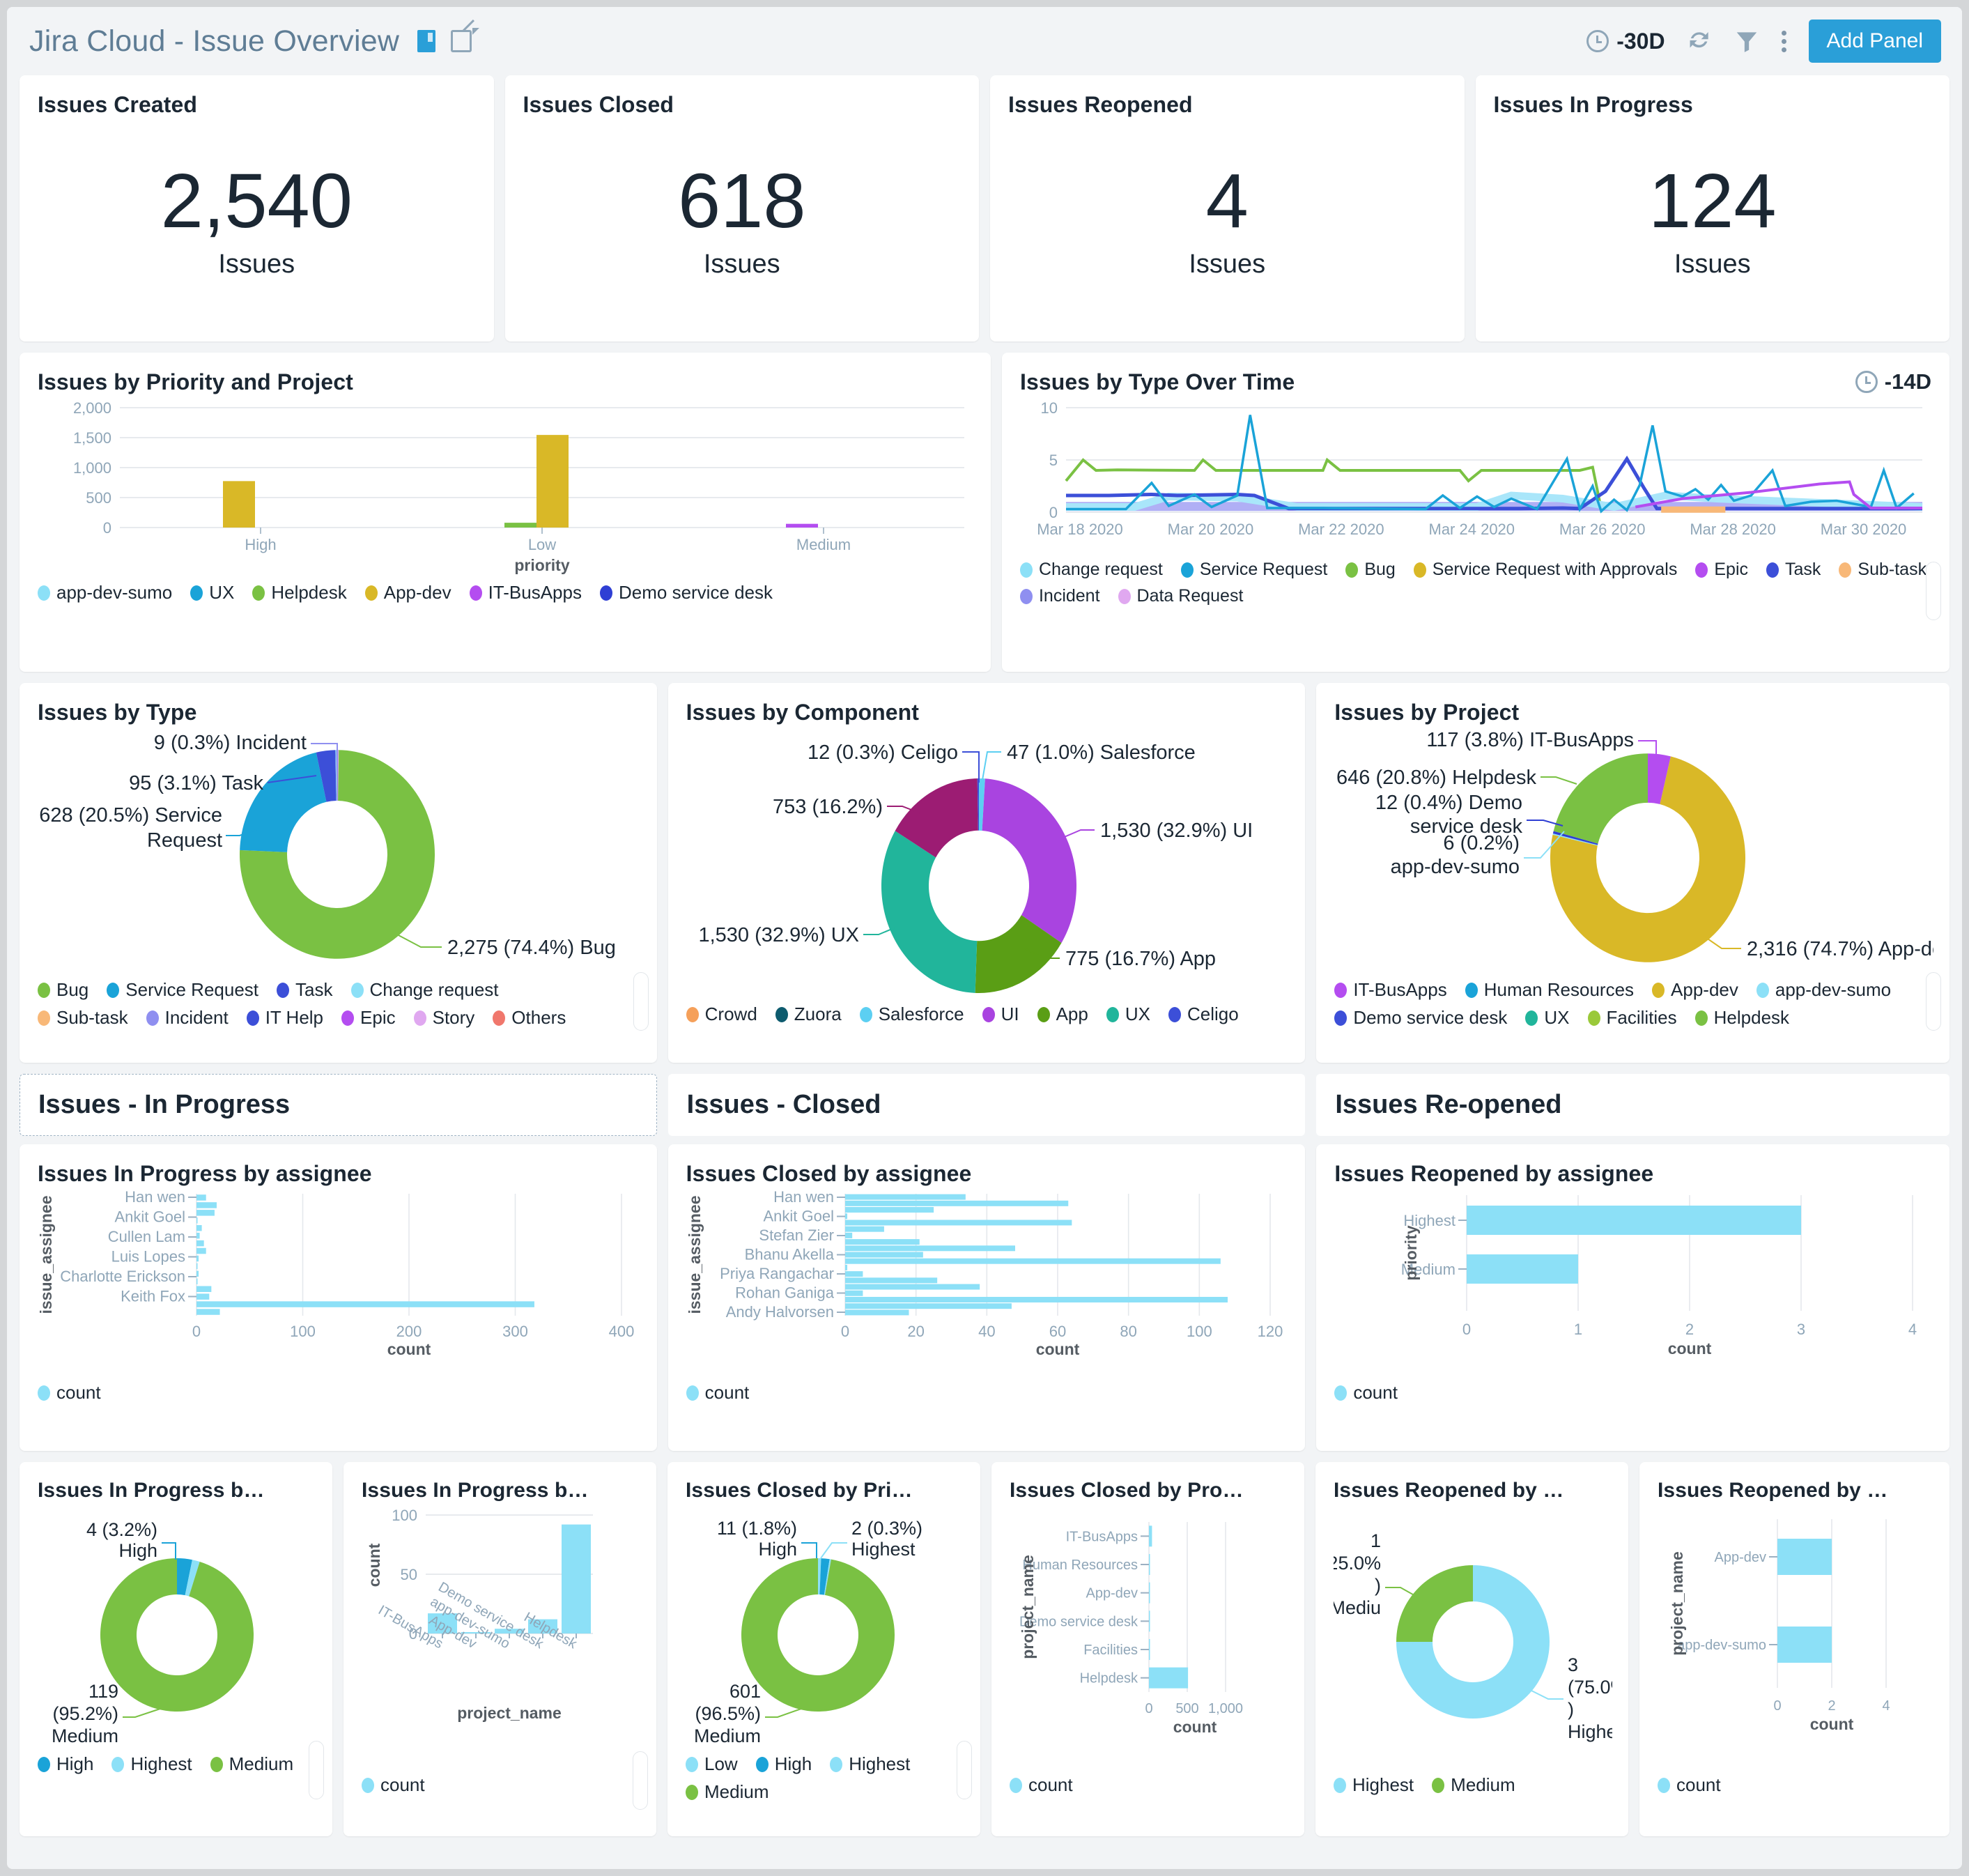  What do you see at coordinates (1253, 570) in the screenshot?
I see `legend-item: Service Request` at bounding box center [1253, 570].